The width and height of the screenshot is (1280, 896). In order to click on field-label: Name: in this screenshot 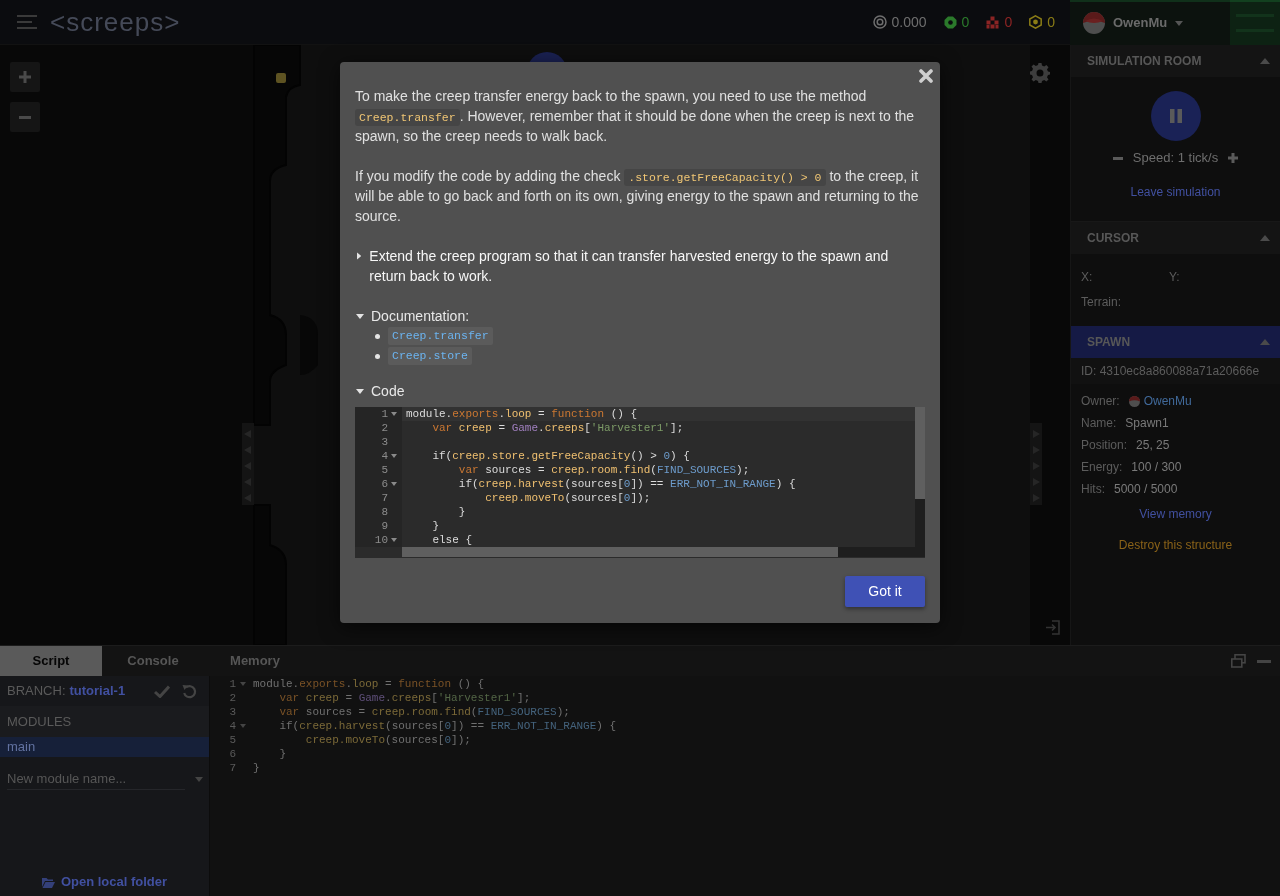, I will do `click(1099, 423)`.